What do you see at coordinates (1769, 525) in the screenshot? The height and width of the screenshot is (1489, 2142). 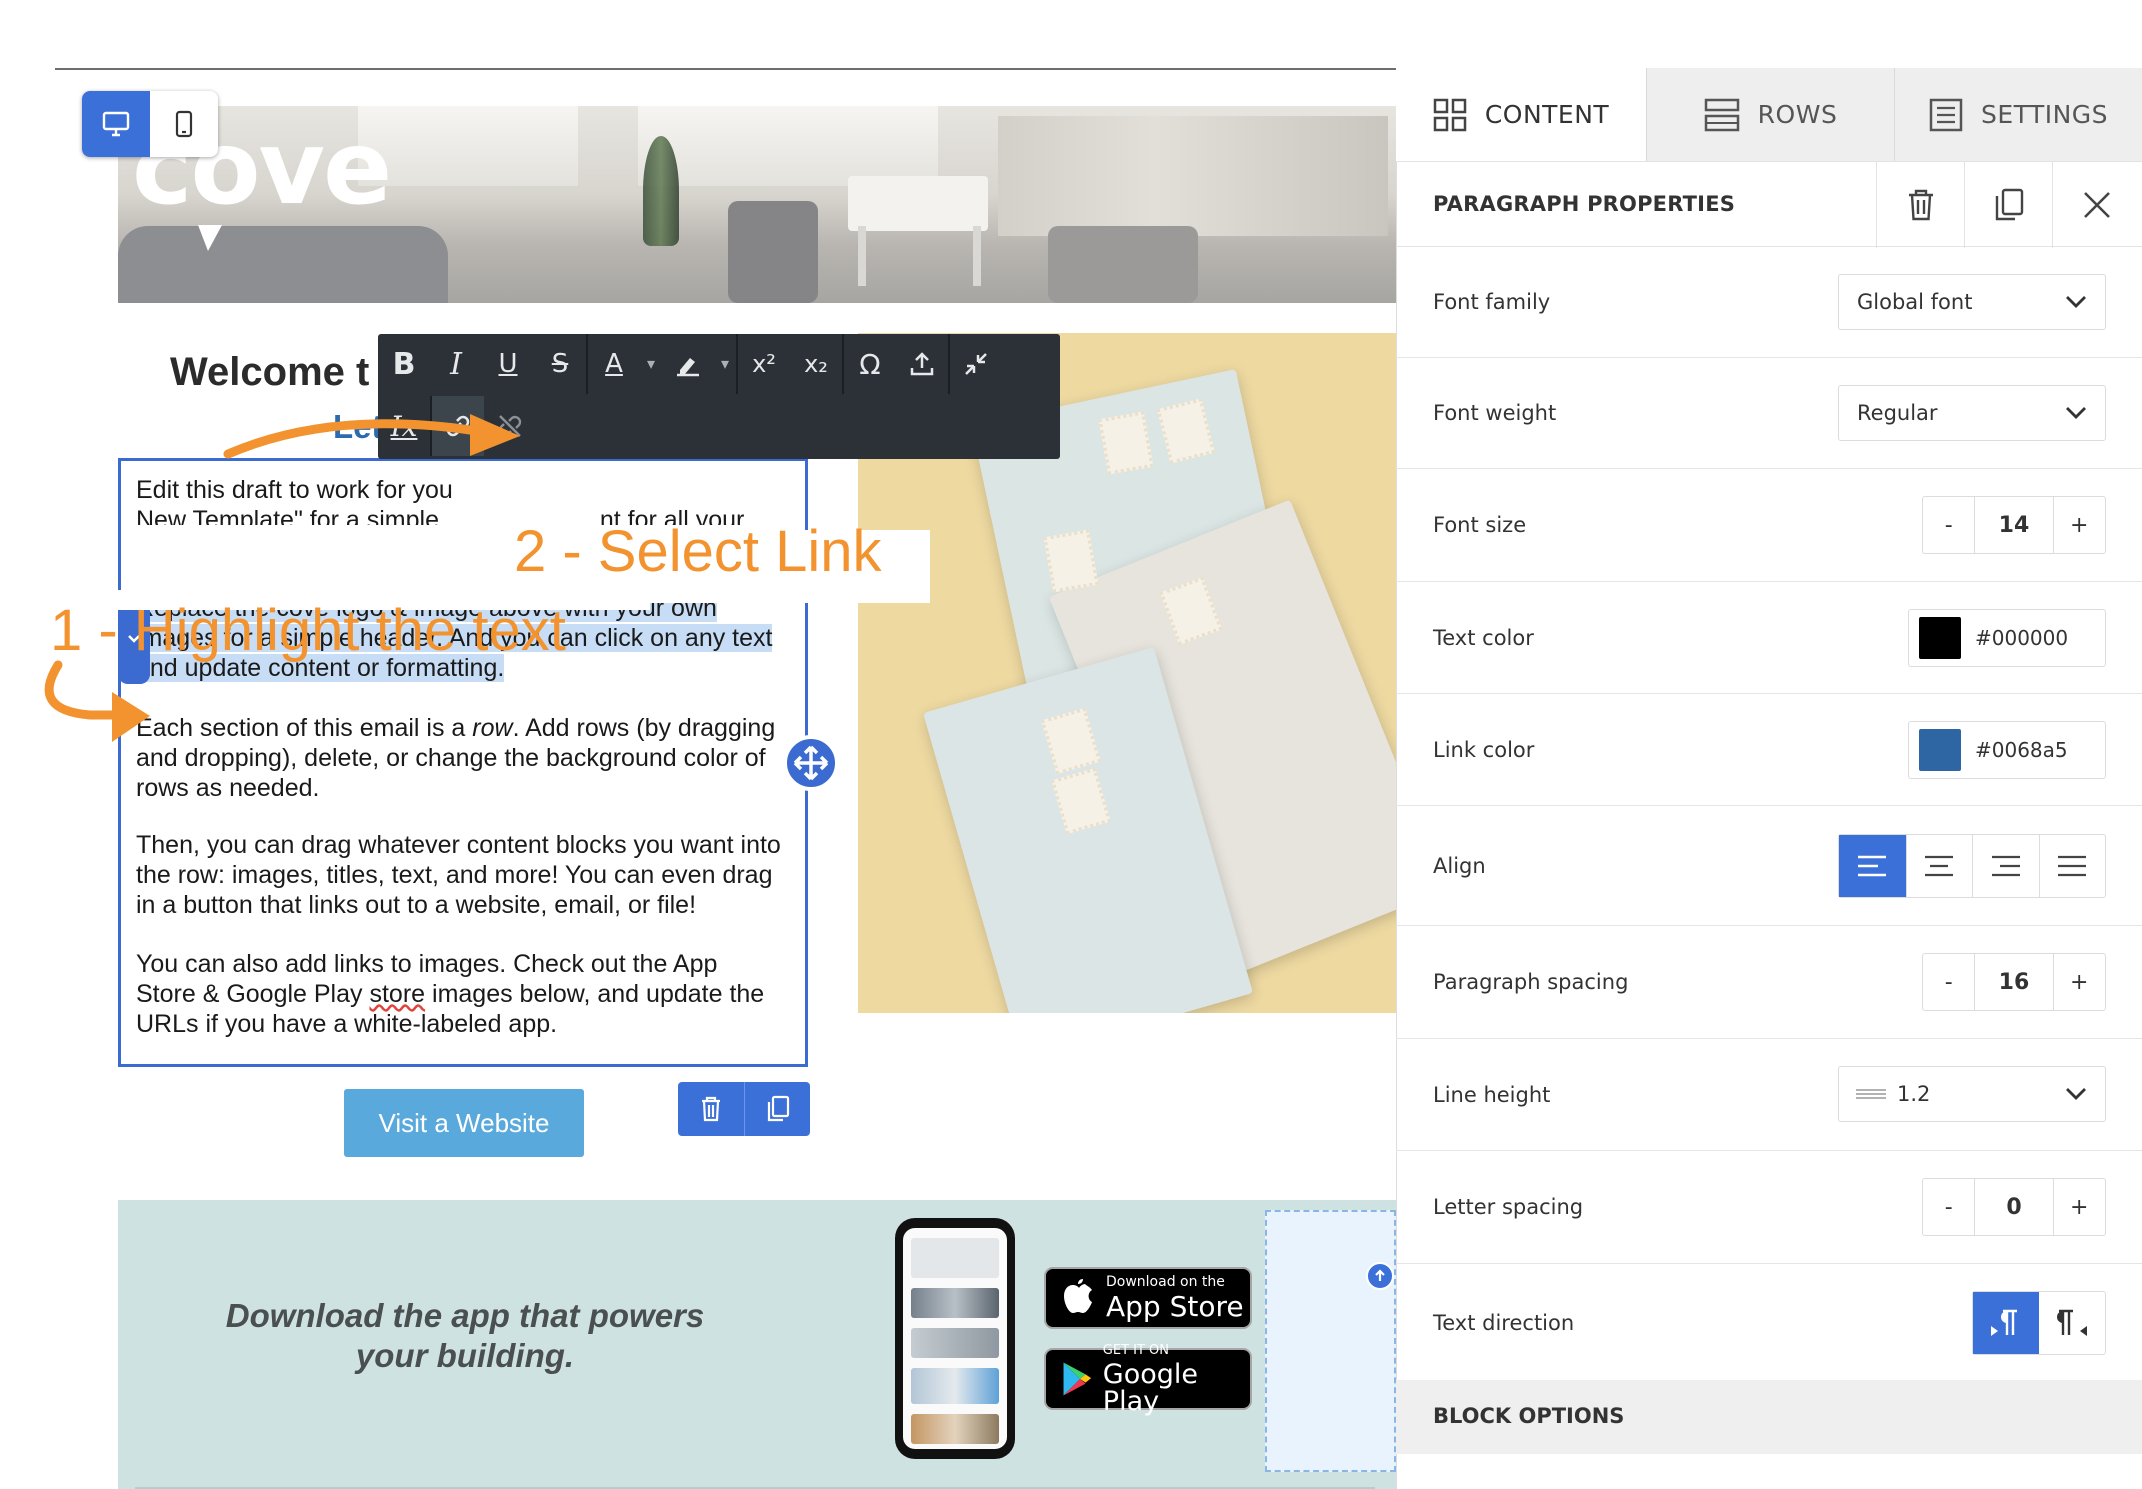 I see `font-size-row: Font size - 14 +` at bounding box center [1769, 525].